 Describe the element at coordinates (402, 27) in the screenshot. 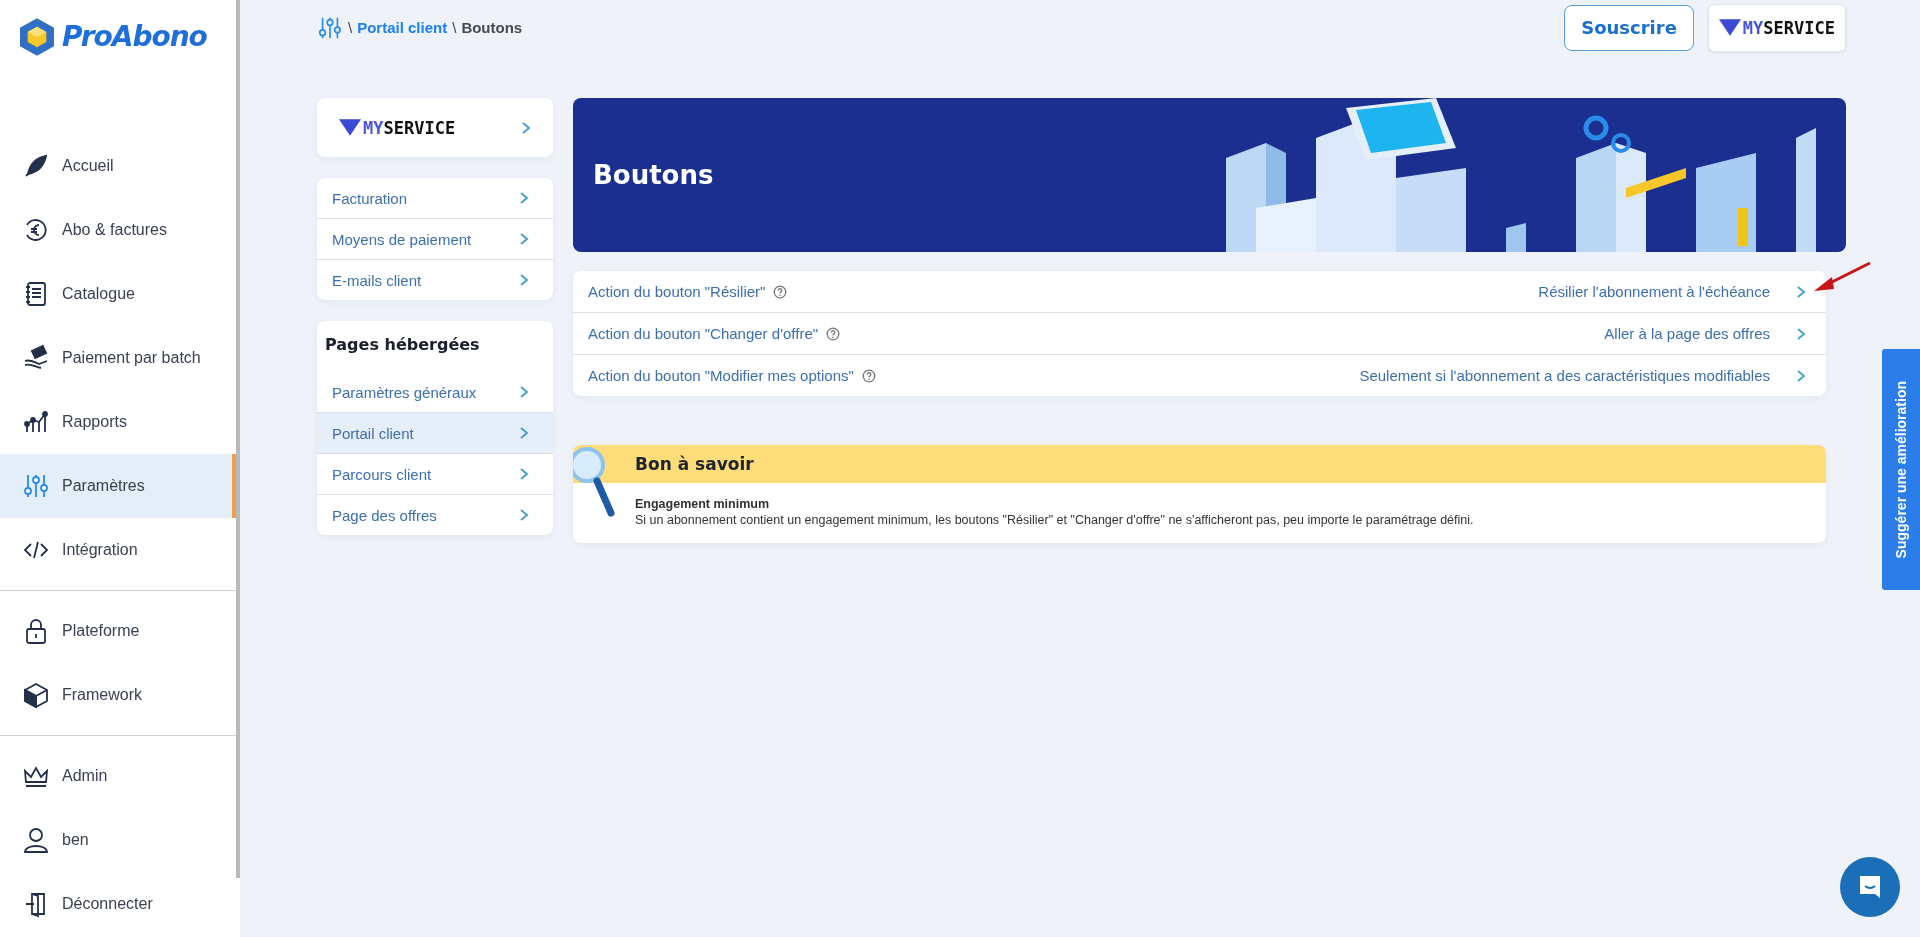

I see `breadcrumb-link: Portail client` at that location.